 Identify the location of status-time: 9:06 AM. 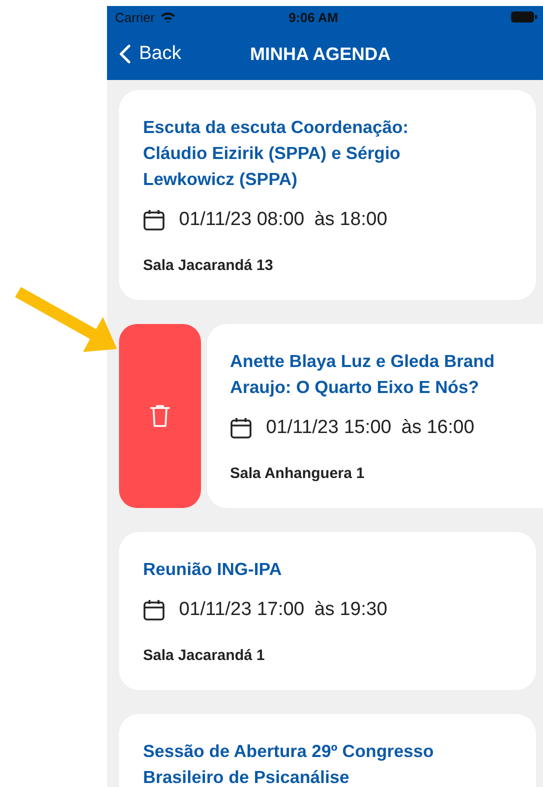
(314, 17).